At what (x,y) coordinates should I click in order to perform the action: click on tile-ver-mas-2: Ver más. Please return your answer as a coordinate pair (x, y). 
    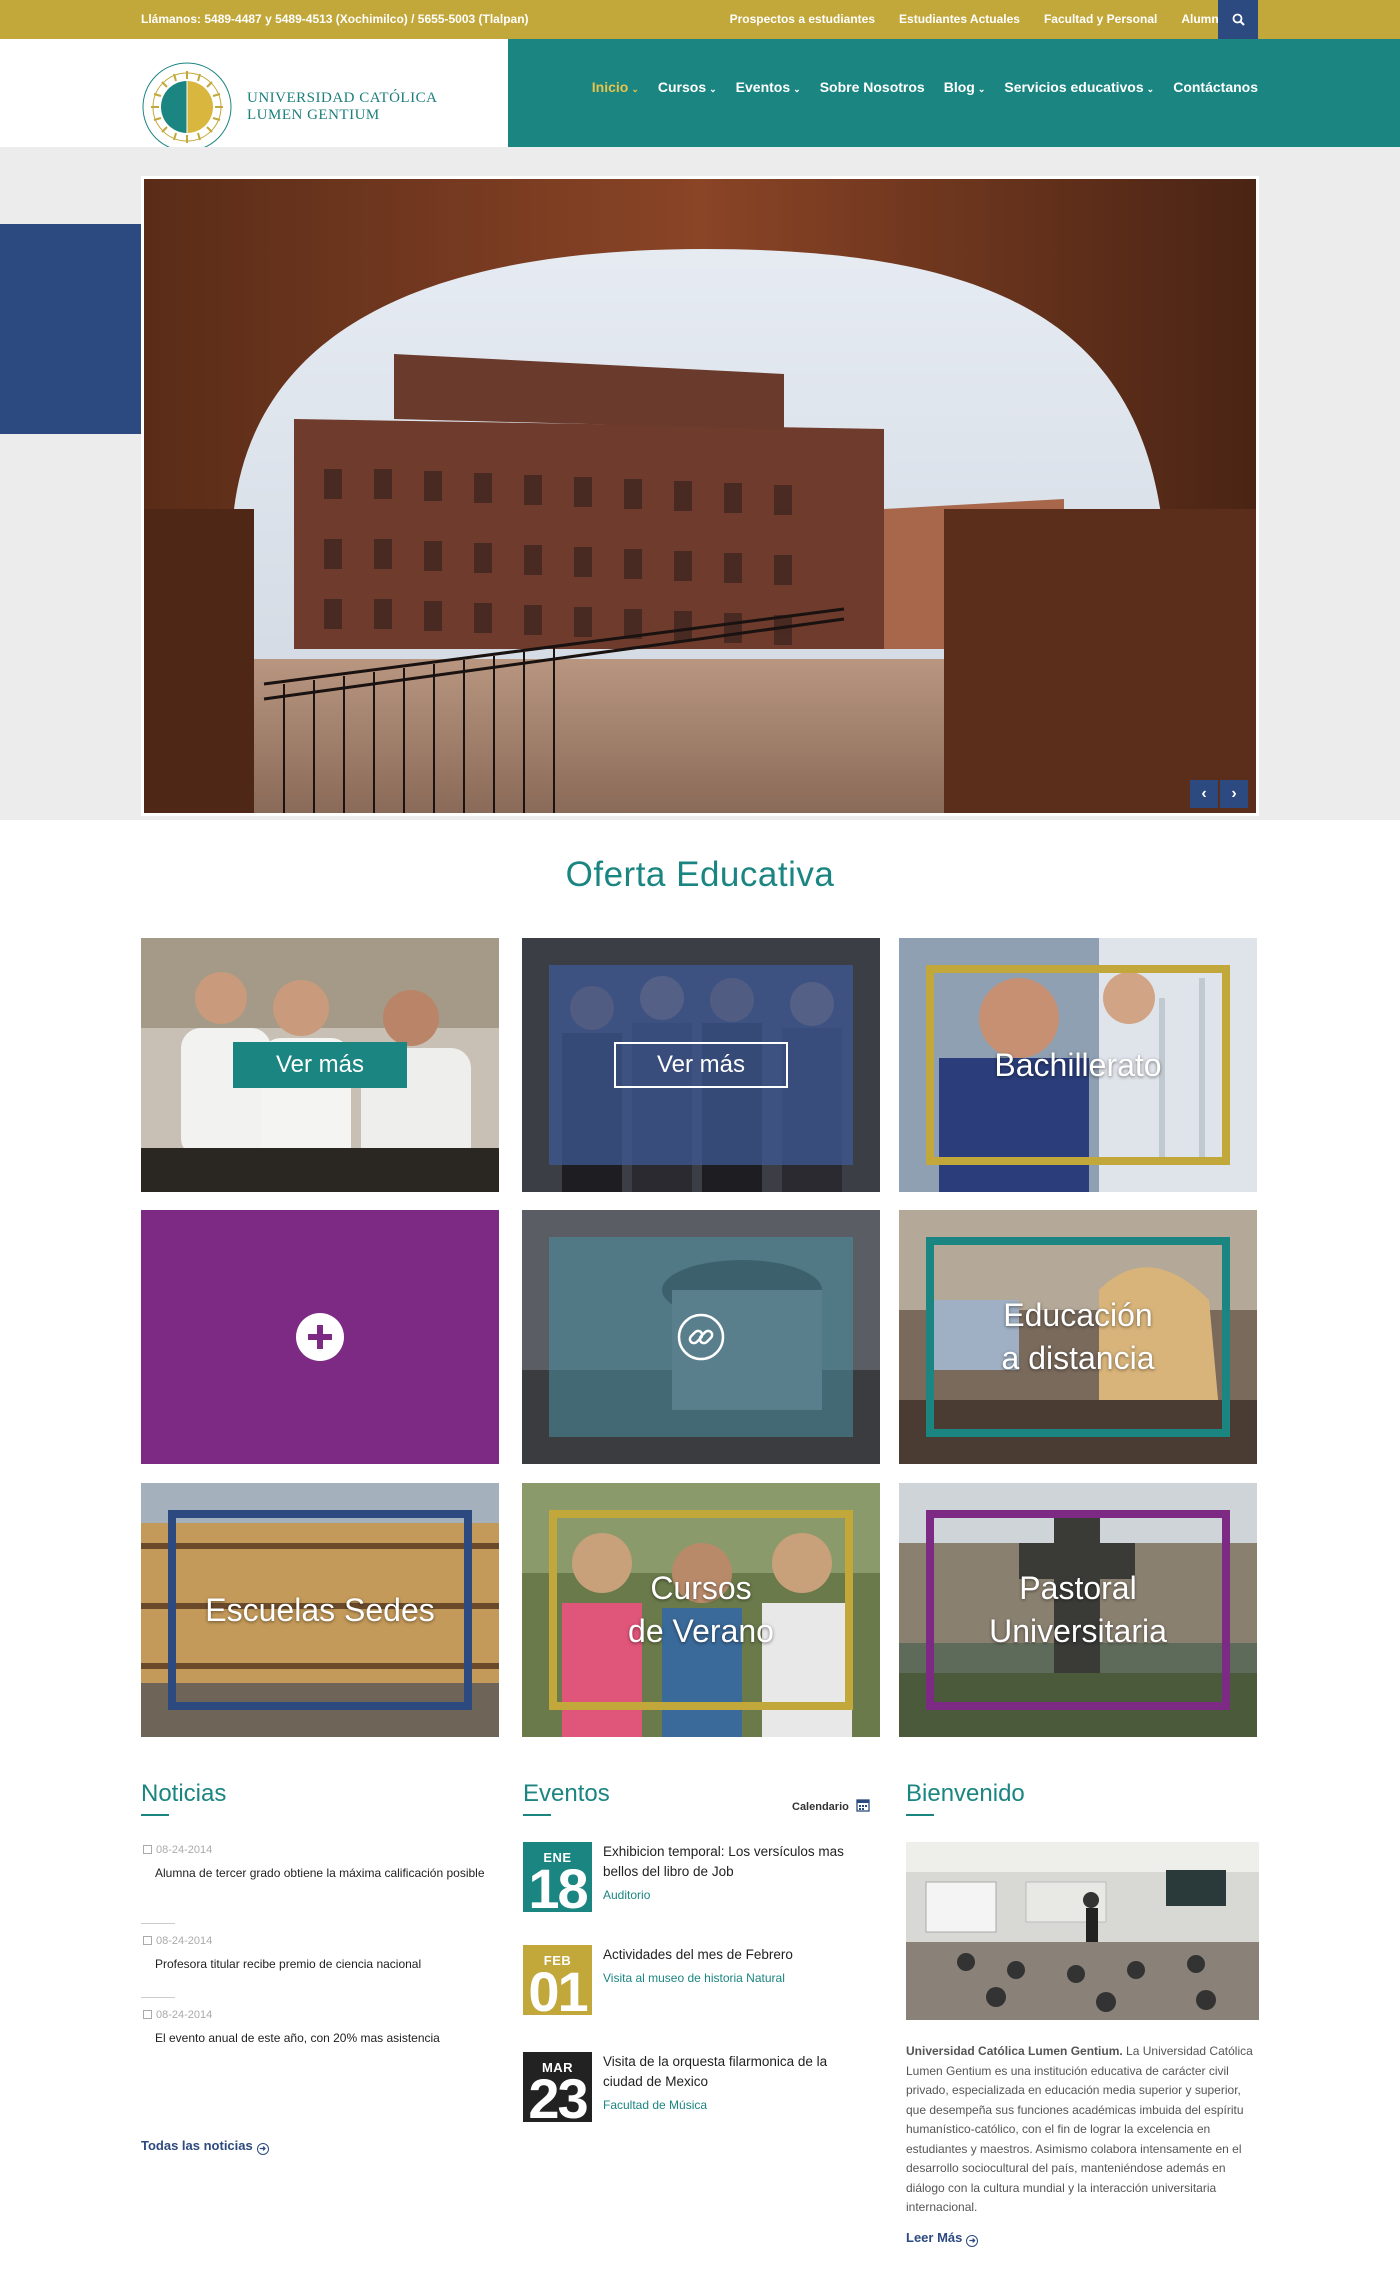
    Looking at the image, I should click on (701, 1065).